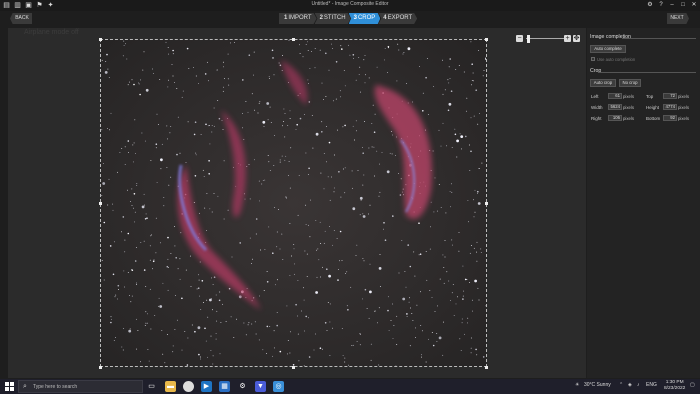 The image size is (700, 394). What do you see at coordinates (576, 38) in the screenshot?
I see `fit-icon: ✥` at bounding box center [576, 38].